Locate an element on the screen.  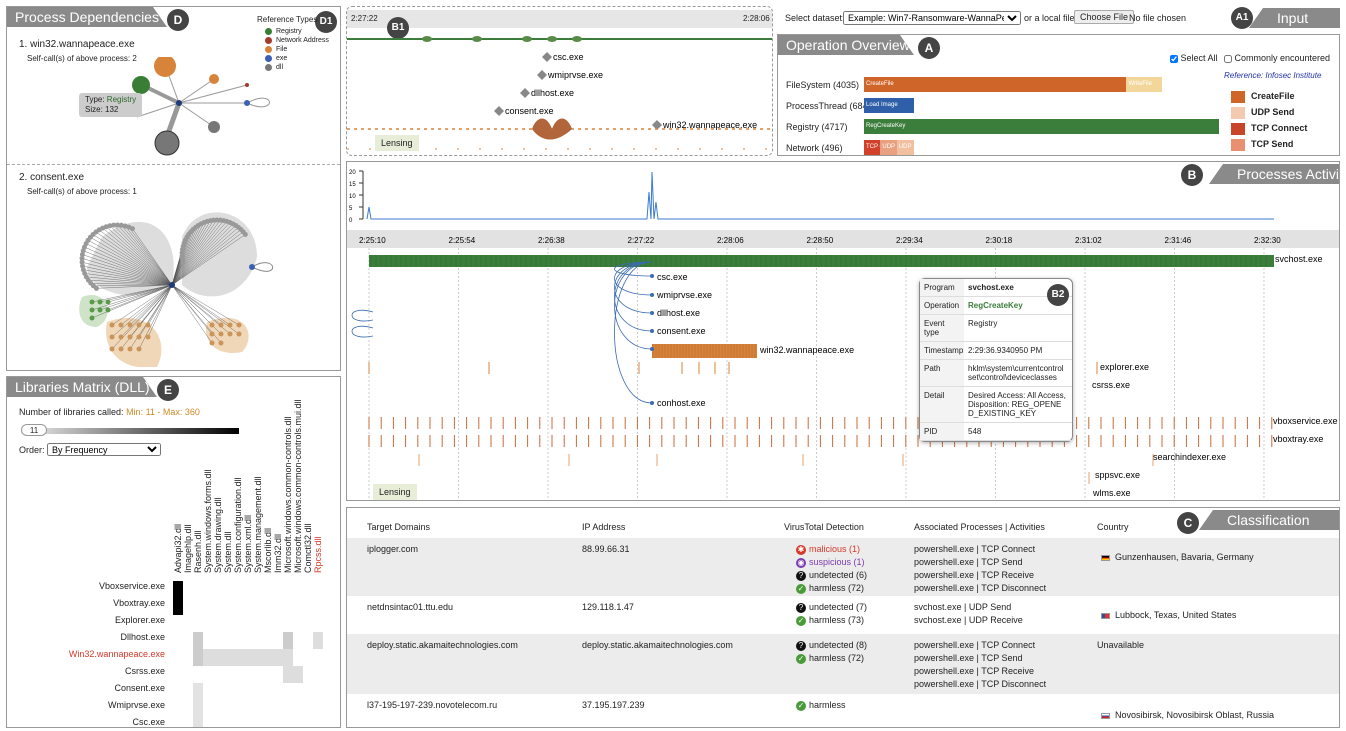
operation-bar-segment: Load Image is located at coordinates (889, 105).